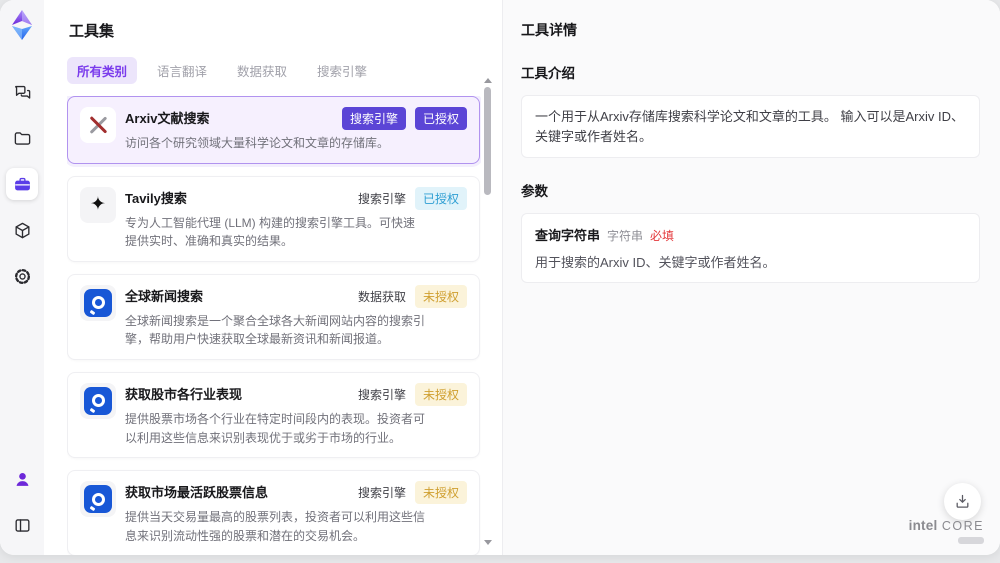 The image size is (1000, 563). I want to click on details-title: 工具详情, so click(549, 30).